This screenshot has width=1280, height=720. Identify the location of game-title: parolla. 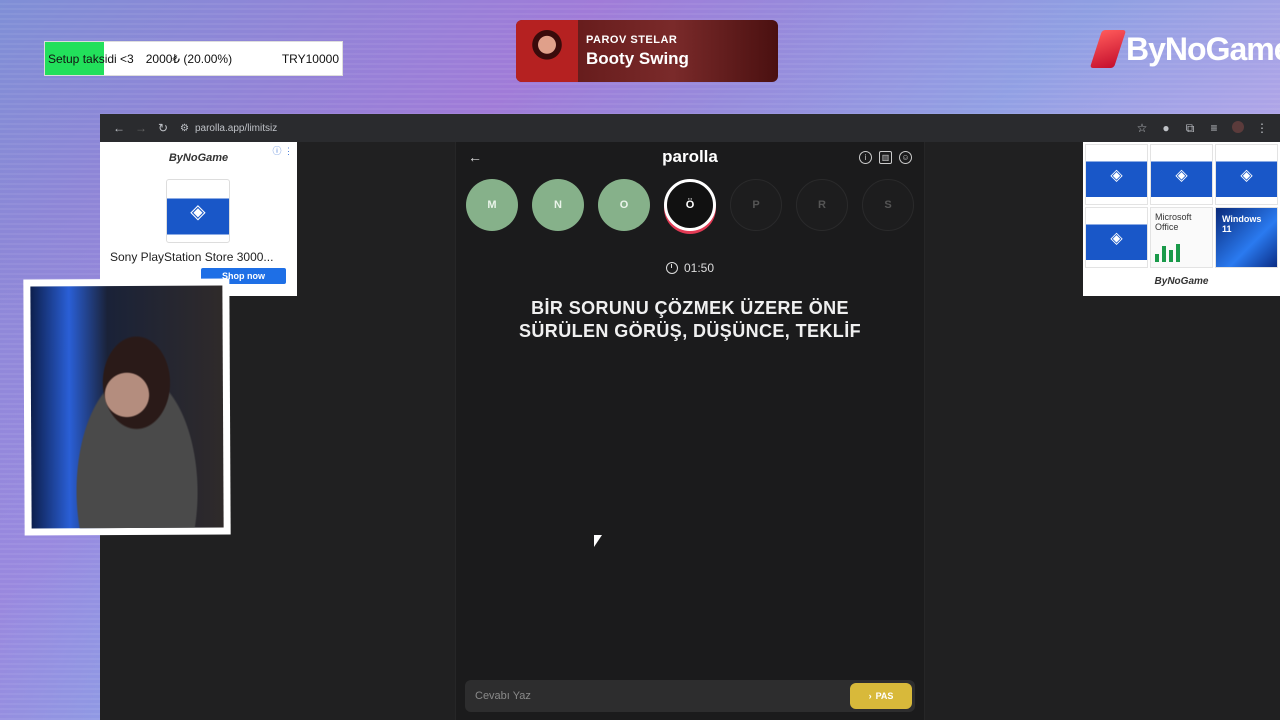
(690, 156).